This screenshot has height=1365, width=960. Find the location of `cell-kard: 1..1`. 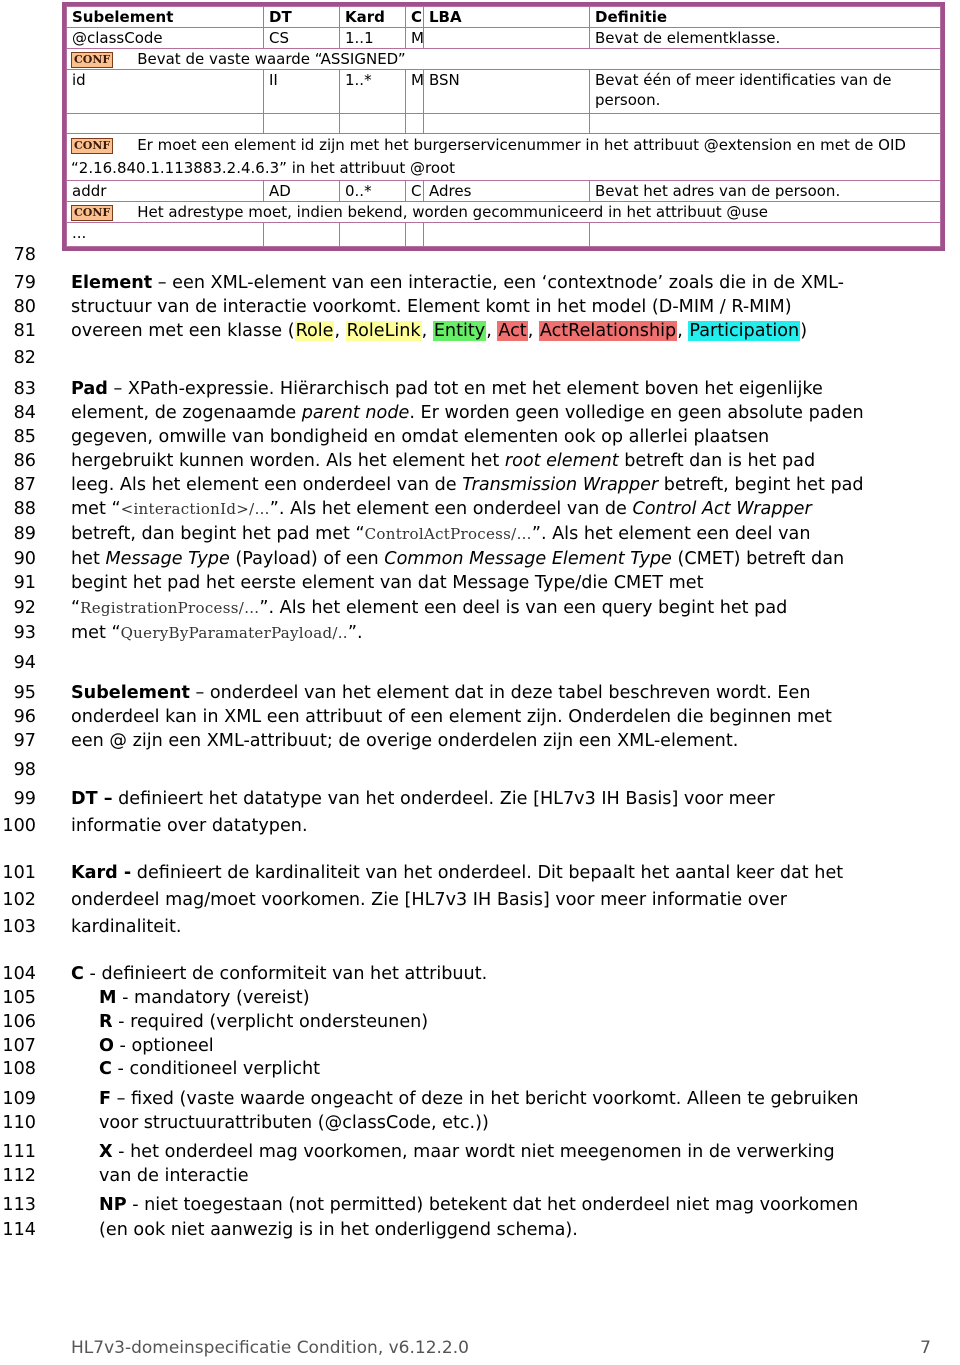

cell-kard: 1..1 is located at coordinates (372, 38).